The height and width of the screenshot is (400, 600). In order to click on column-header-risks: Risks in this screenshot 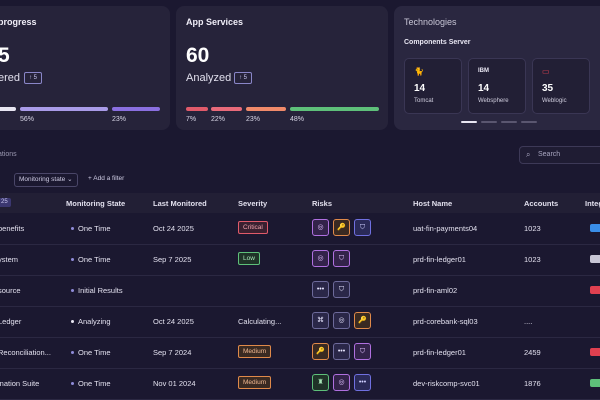, I will do `click(322, 203)`.